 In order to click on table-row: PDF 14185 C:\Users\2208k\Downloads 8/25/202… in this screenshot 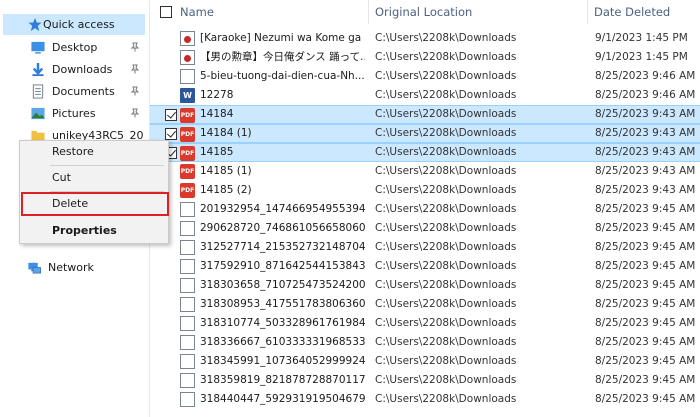, I will do `click(425, 152)`.